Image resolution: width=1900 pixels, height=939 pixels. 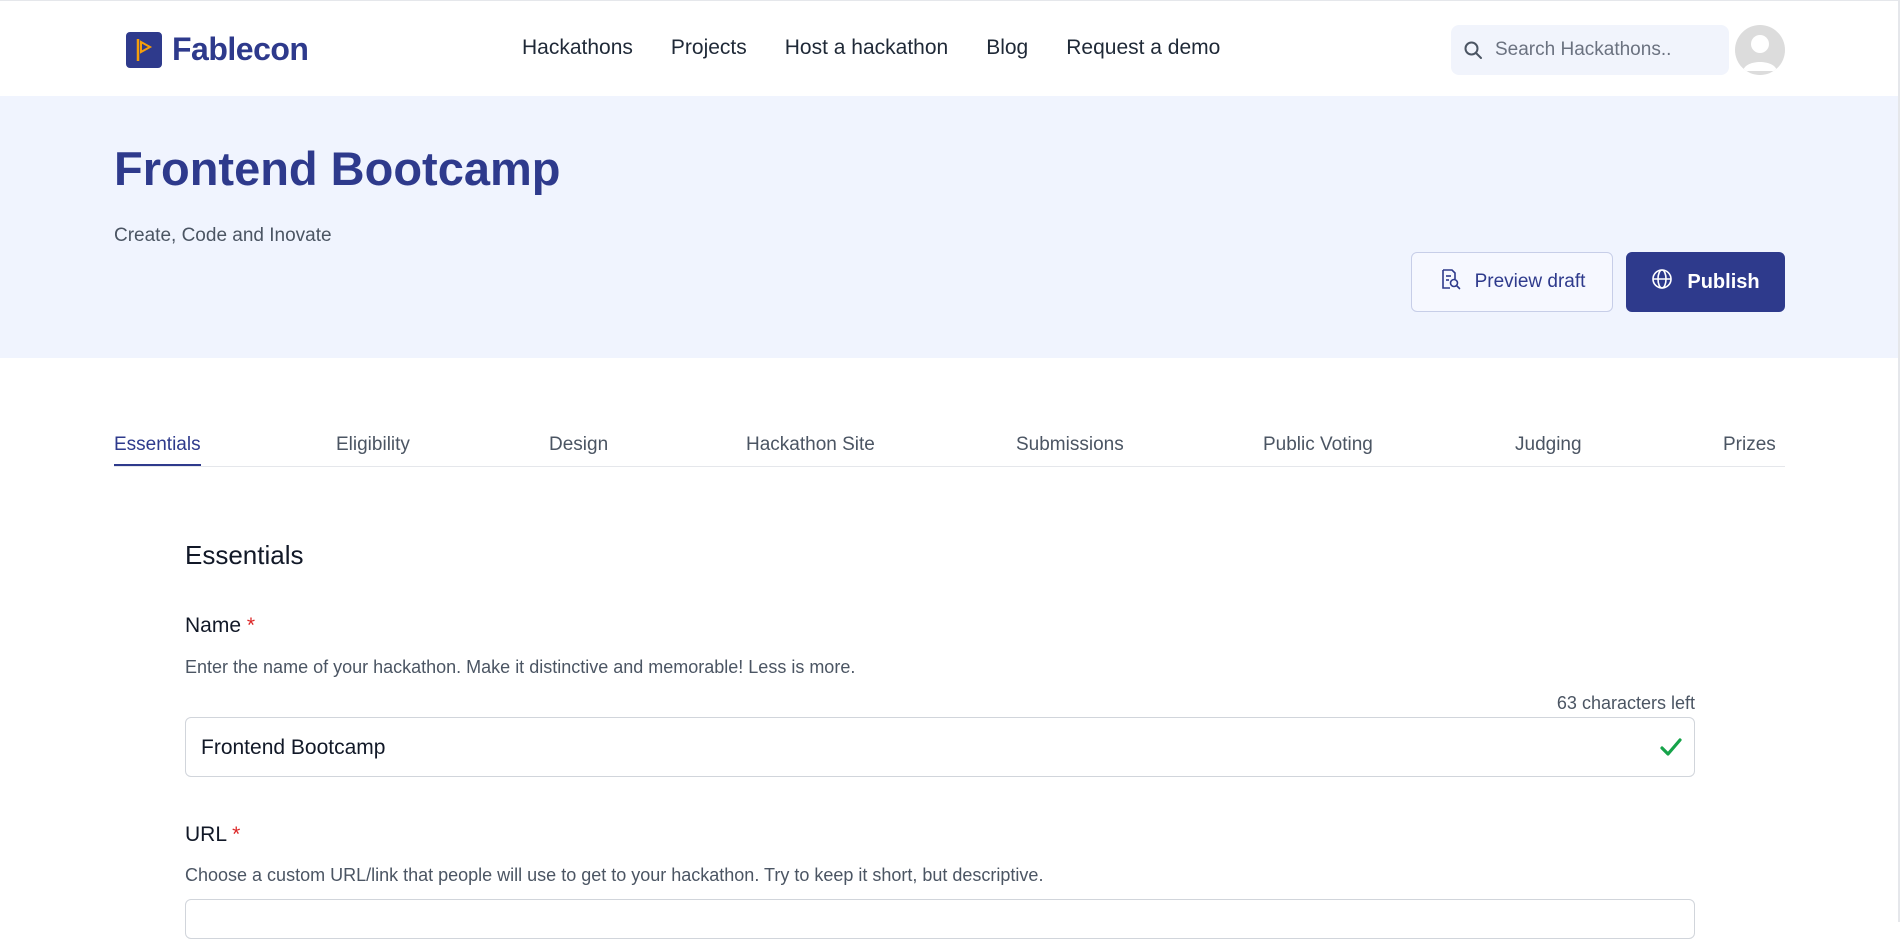 I want to click on logo-flag-icon, so click(x=144, y=49).